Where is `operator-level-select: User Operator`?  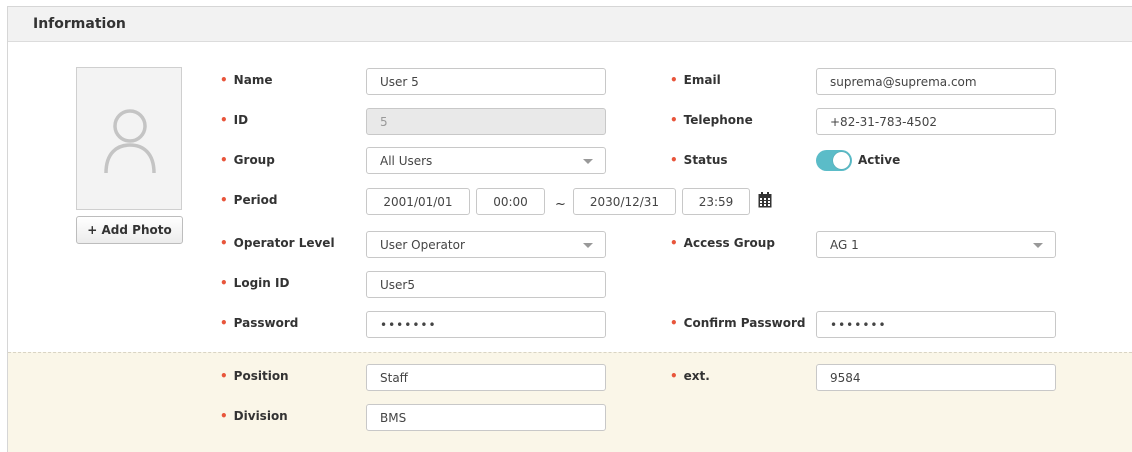 operator-level-select: User Operator is located at coordinates (486, 244).